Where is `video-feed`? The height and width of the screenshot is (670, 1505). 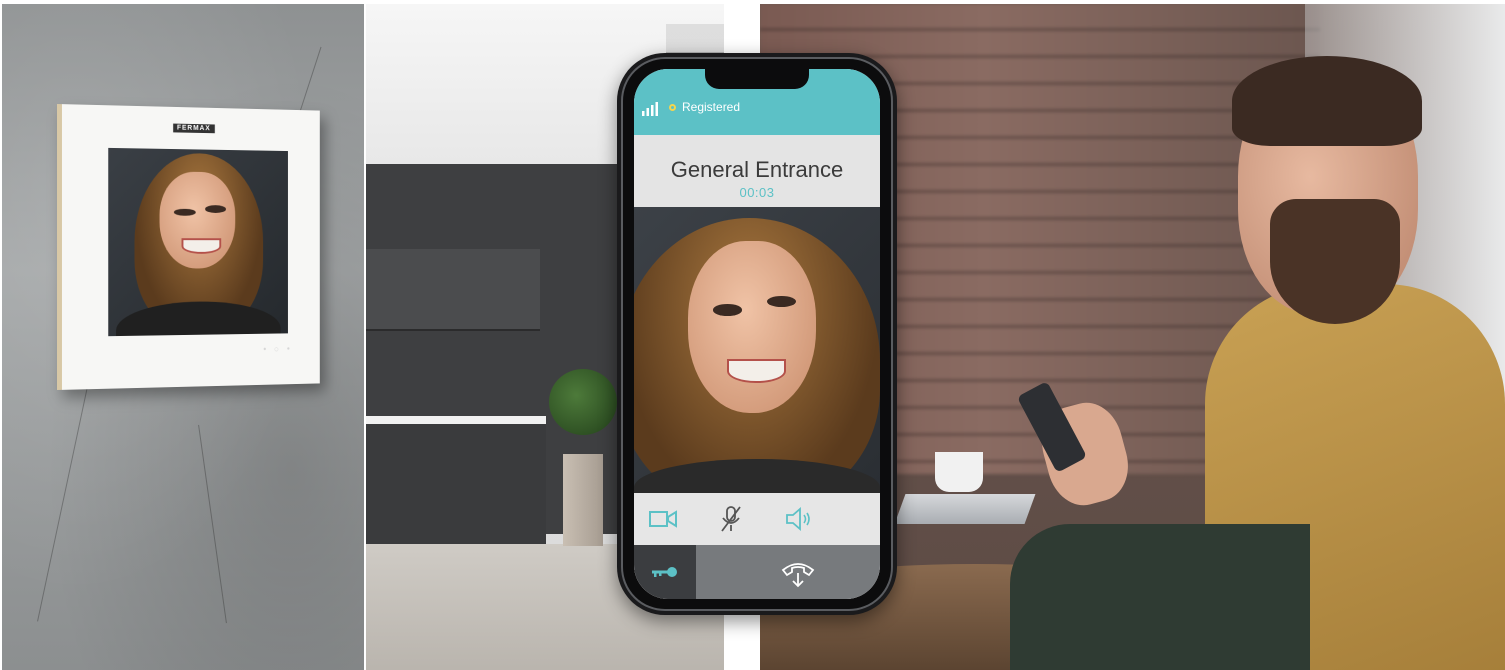
video-feed is located at coordinates (757, 350).